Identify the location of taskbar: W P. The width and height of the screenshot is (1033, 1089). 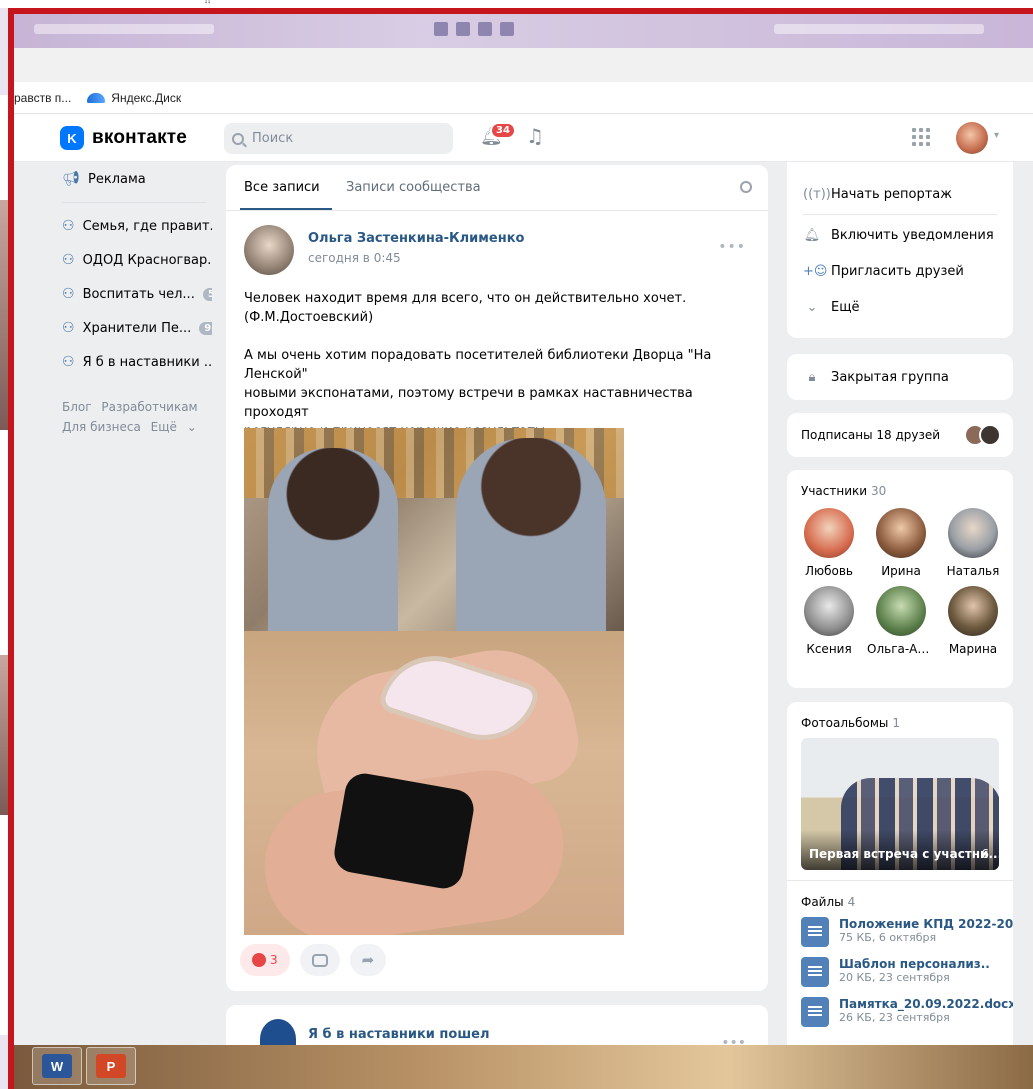
(523, 1067).